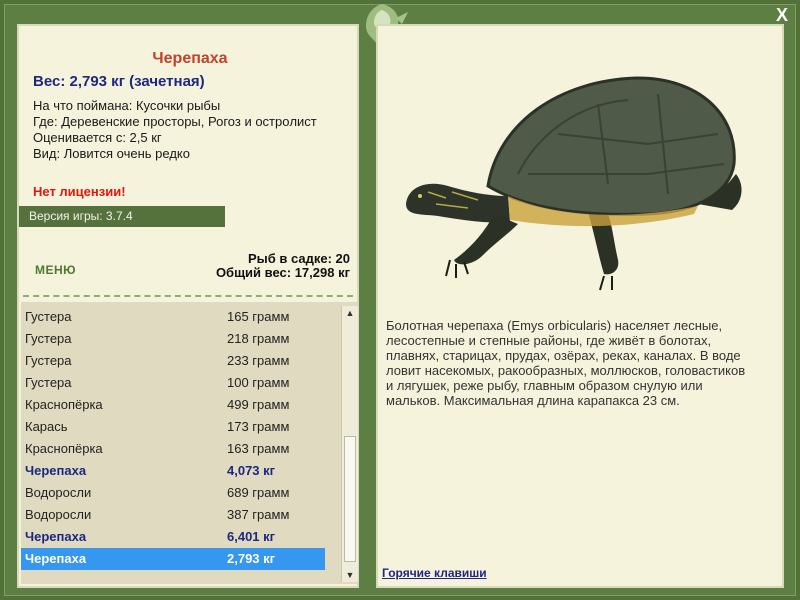 The width and height of the screenshot is (800, 600). Describe the element at coordinates (97, 137) in the screenshot. I see `valued-line: Оценивается с: 2,5 кг` at that location.